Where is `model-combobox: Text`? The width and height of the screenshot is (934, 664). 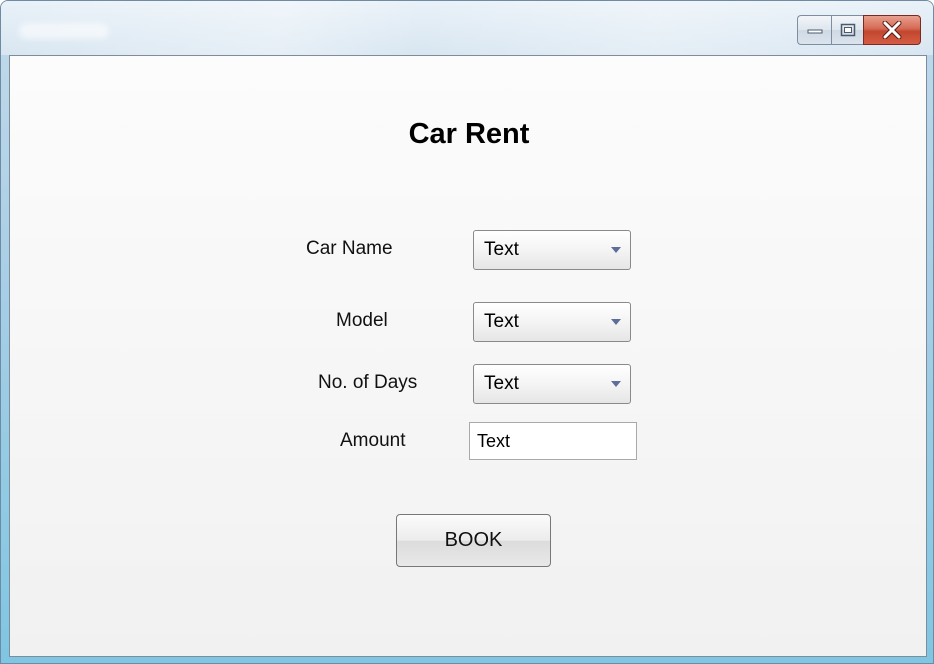
model-combobox: Text is located at coordinates (552, 322).